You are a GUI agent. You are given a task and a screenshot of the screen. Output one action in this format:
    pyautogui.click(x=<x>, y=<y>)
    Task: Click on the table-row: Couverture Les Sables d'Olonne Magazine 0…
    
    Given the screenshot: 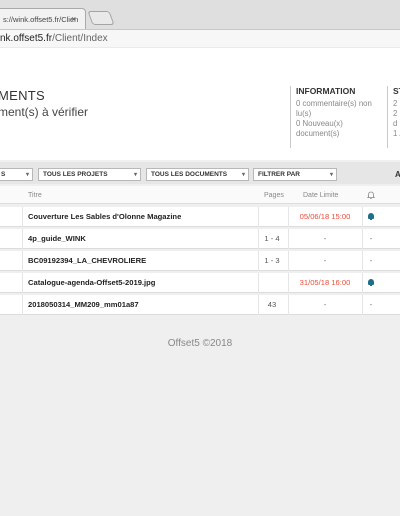 What is the action you would take?
    pyautogui.click(x=200, y=217)
    